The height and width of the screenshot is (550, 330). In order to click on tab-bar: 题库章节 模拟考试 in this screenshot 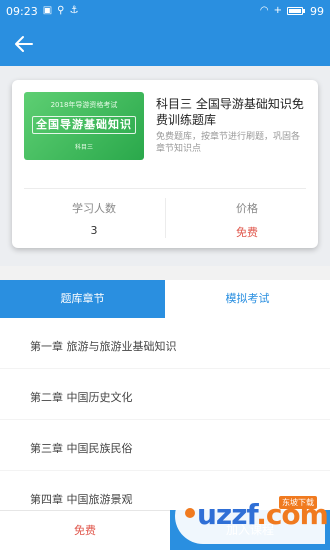, I will do `click(165, 299)`.